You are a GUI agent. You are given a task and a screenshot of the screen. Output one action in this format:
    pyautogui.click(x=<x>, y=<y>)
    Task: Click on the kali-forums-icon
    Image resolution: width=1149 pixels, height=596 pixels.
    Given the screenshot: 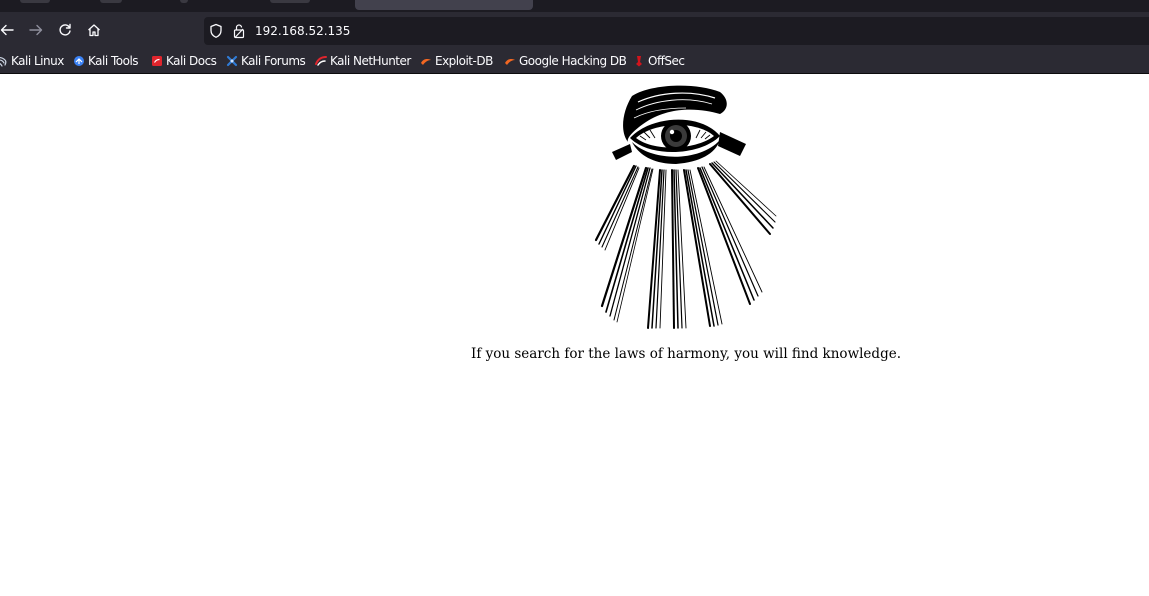 What is the action you would take?
    pyautogui.click(x=232, y=60)
    